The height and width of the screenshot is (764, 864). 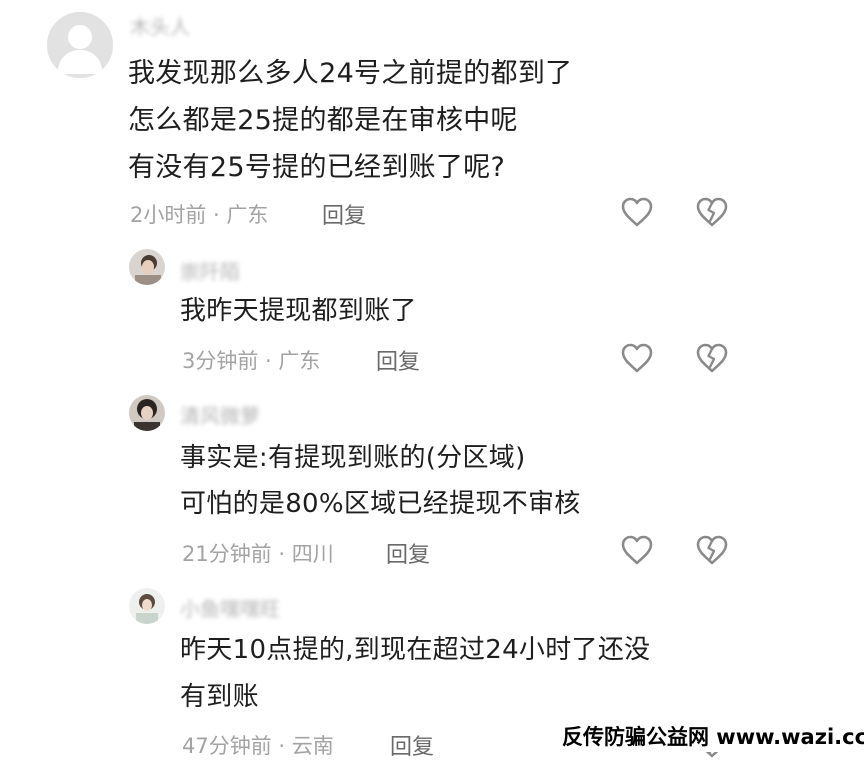 I want to click on username: 崇阡陌, so click(x=210, y=270).